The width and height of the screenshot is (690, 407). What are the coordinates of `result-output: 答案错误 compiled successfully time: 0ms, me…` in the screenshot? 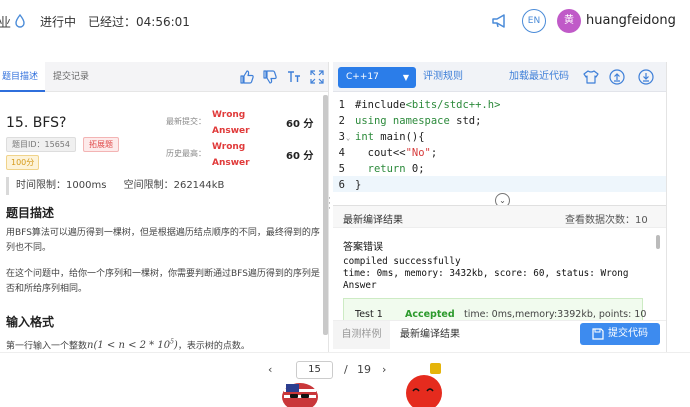 It's located at (498, 267).